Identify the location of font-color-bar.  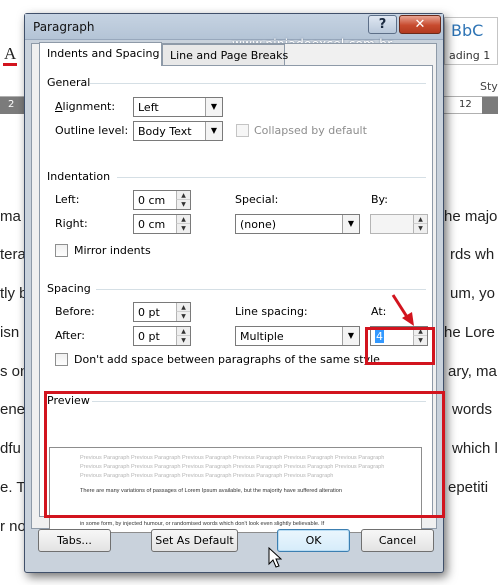
(10, 64).